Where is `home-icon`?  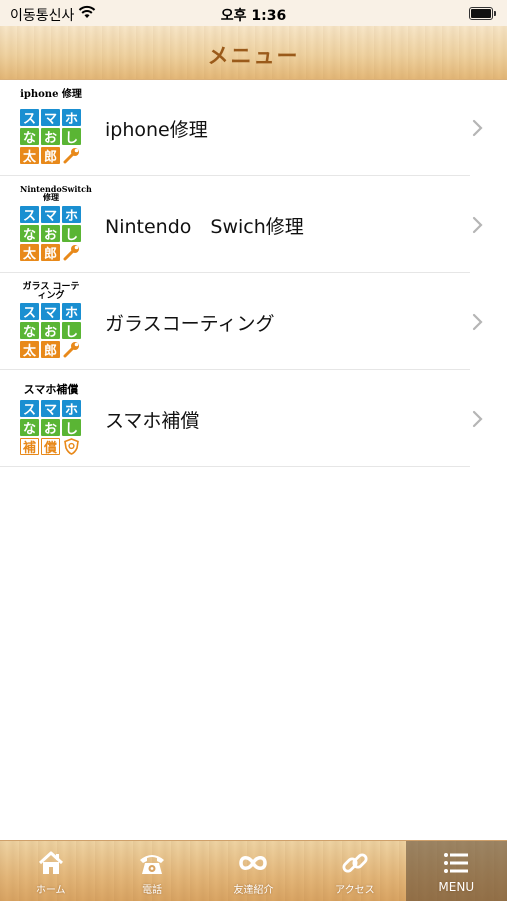 home-icon is located at coordinates (50, 862).